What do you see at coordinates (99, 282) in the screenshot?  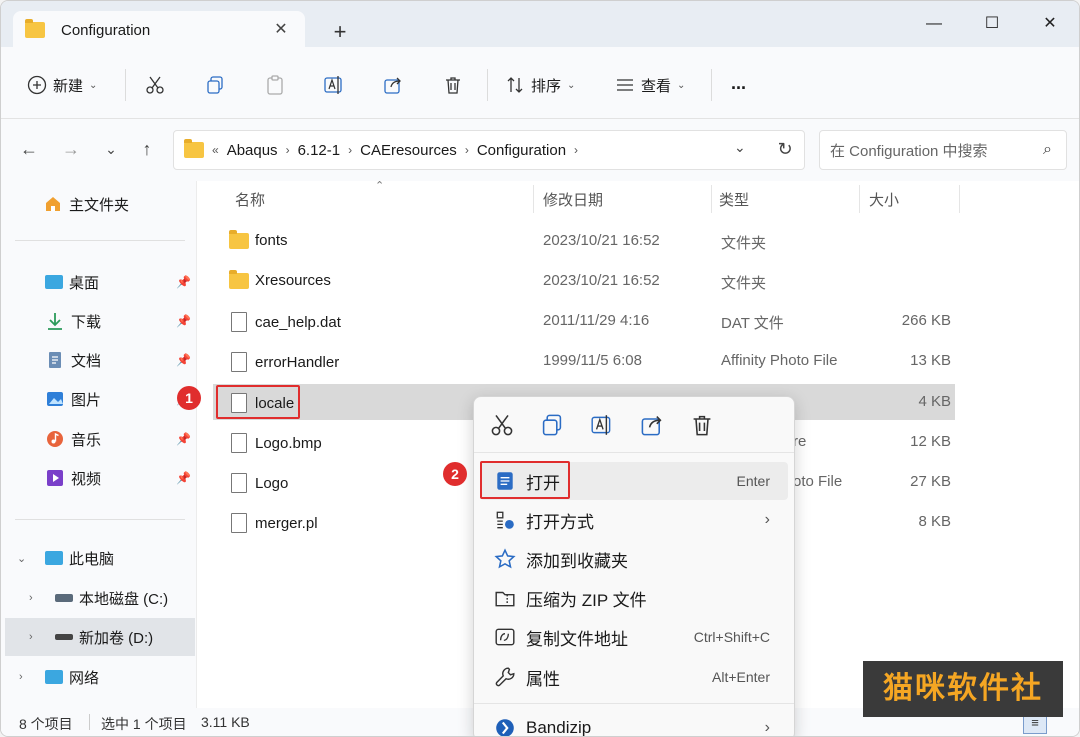 I see `sidebar-item-desktop: 桌面 📌` at bounding box center [99, 282].